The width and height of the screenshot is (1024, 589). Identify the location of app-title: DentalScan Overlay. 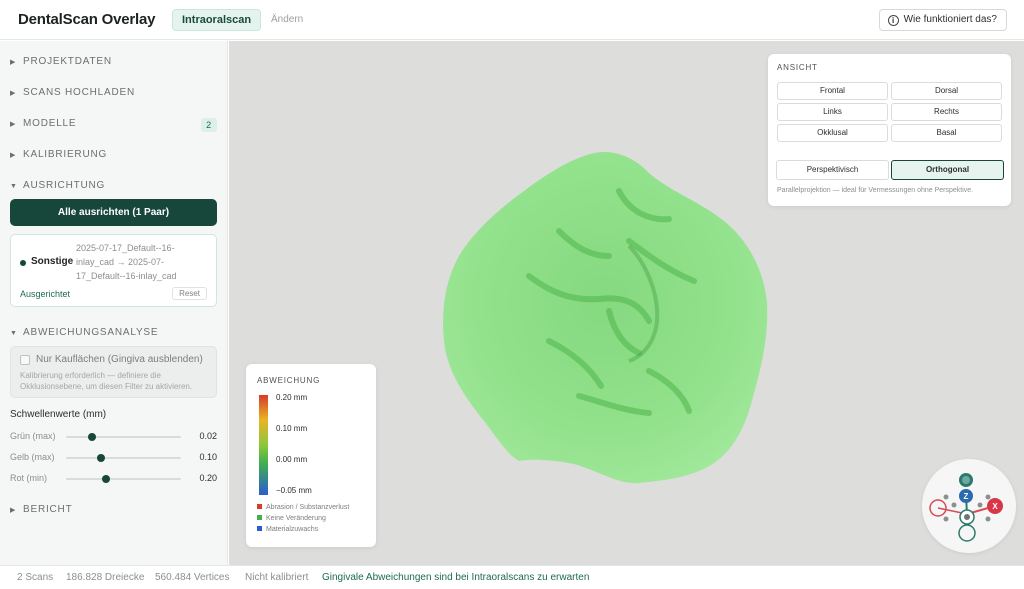
(87, 19).